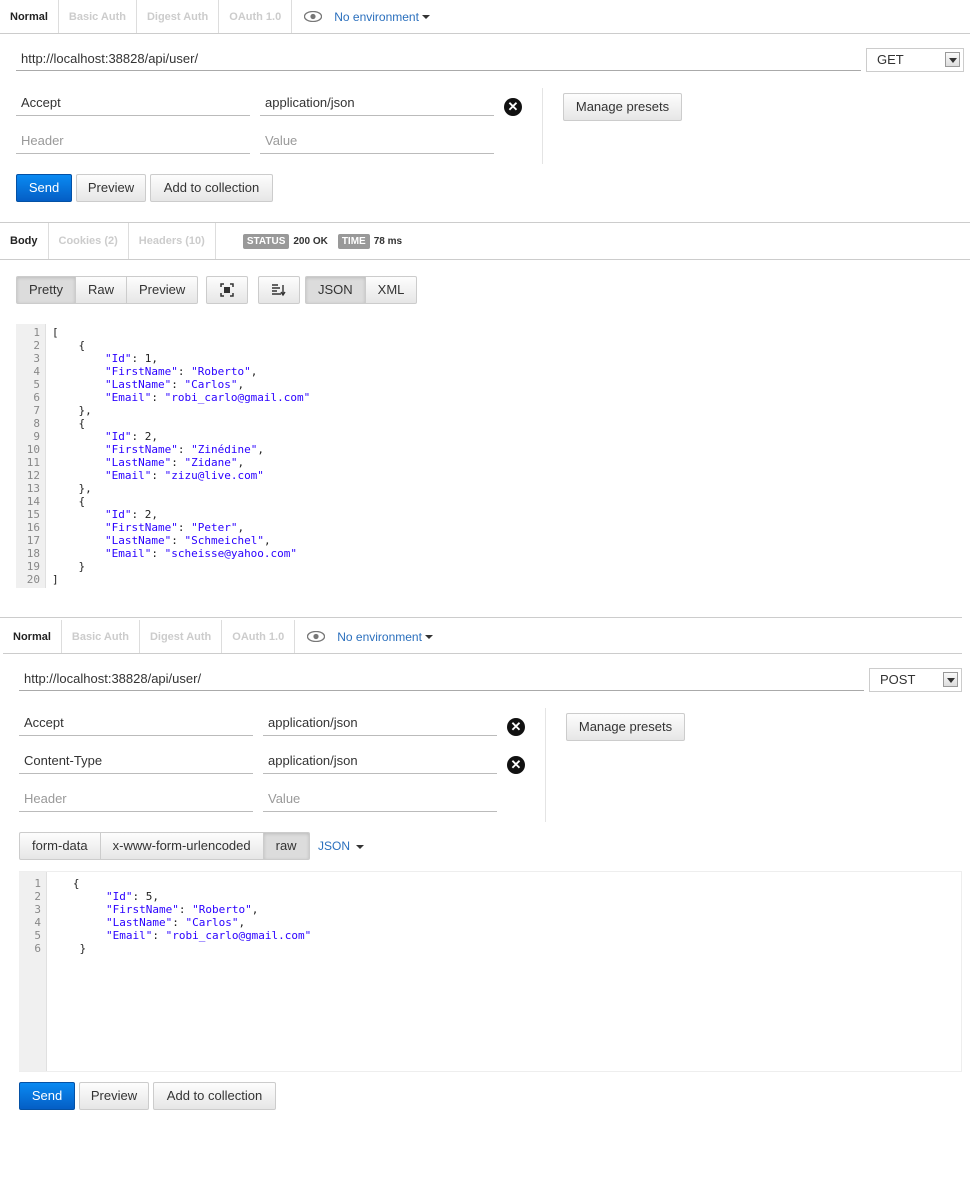  What do you see at coordinates (334, 846) in the screenshot?
I see `raw-format-label: JSON` at bounding box center [334, 846].